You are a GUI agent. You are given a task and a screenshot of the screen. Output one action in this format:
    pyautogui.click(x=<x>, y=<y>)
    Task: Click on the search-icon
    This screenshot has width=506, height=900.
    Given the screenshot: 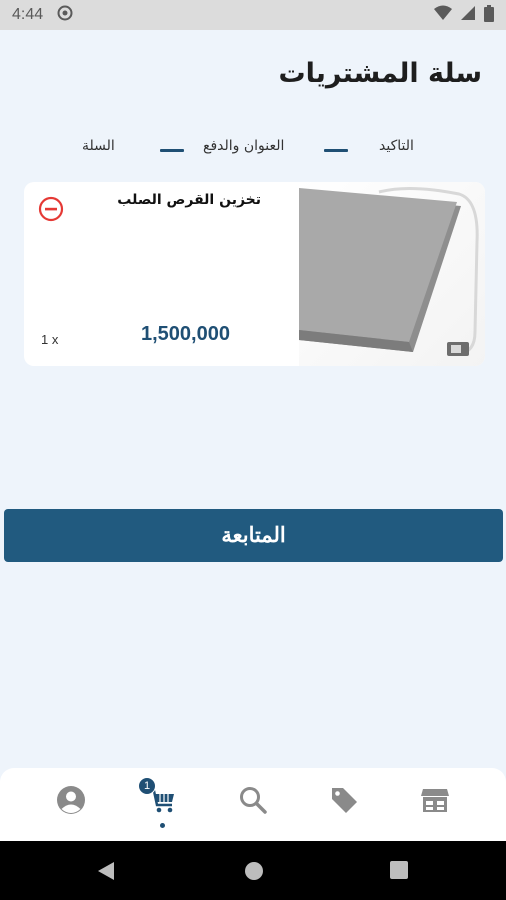 What is the action you would take?
    pyautogui.click(x=253, y=800)
    